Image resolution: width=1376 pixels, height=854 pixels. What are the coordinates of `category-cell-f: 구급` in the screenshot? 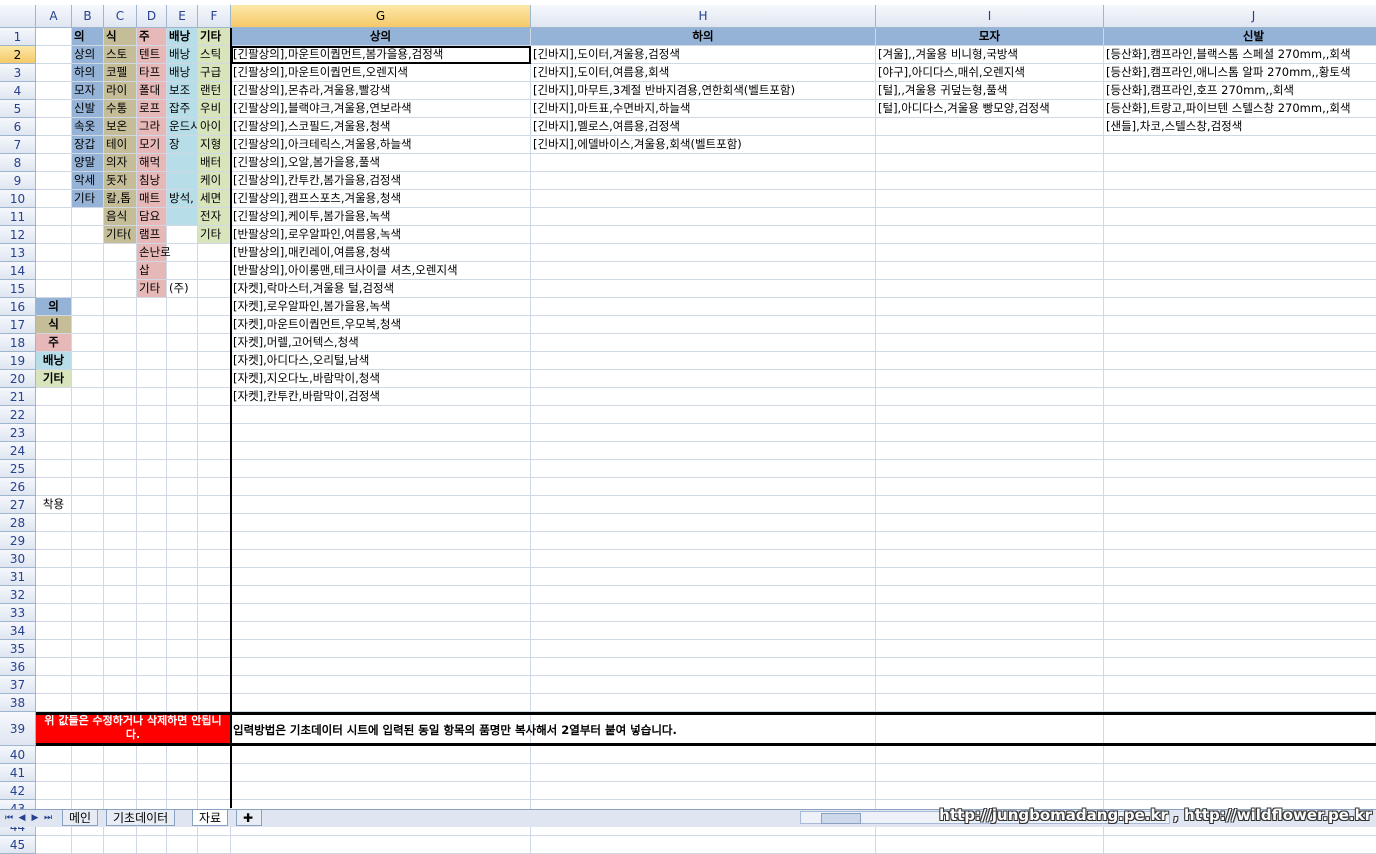 It's located at (214, 73).